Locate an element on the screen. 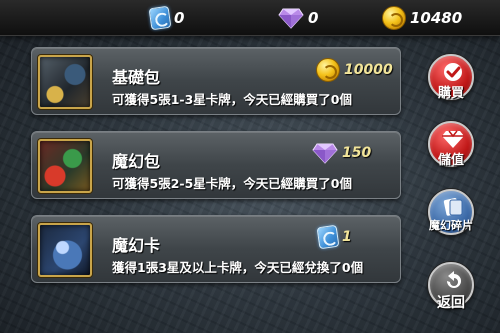  currency-bar: 0 0 10480 is located at coordinates (250, 18).